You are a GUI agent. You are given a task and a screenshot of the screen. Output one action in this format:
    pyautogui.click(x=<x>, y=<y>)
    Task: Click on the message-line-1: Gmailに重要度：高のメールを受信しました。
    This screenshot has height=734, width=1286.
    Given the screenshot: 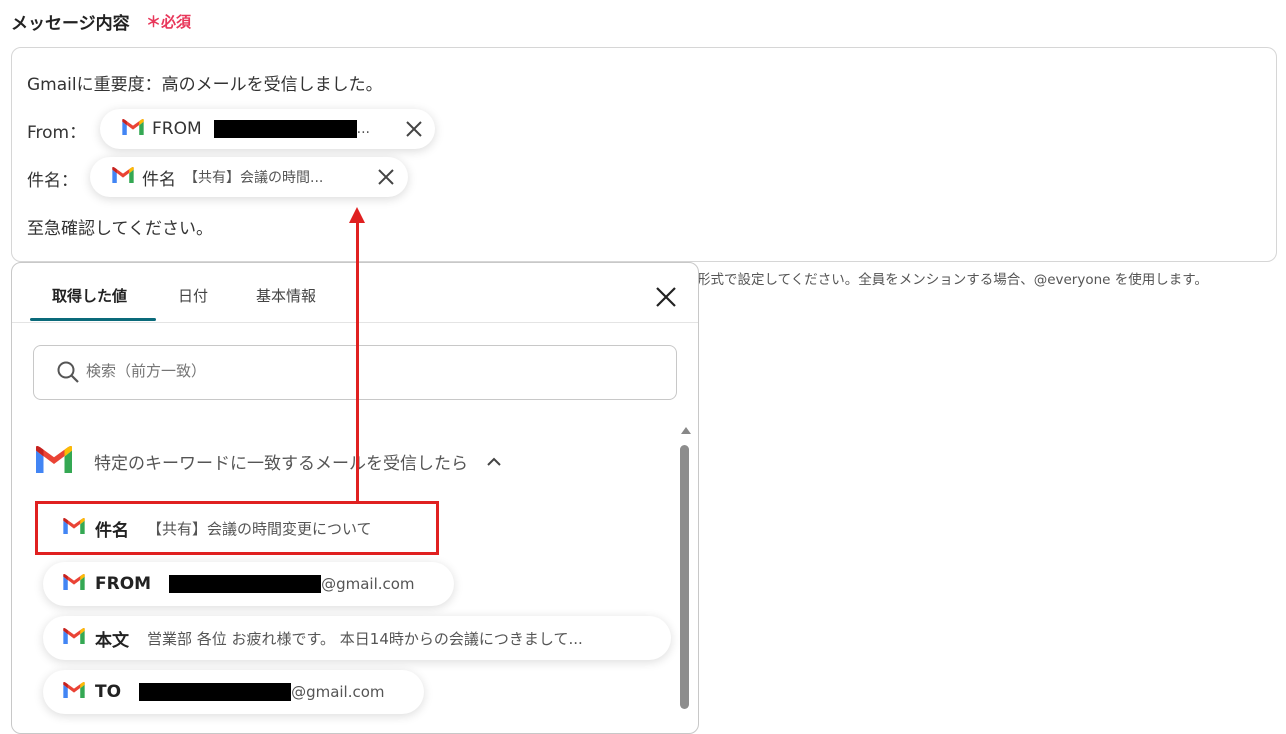 What is the action you would take?
    pyautogui.click(x=205, y=85)
    